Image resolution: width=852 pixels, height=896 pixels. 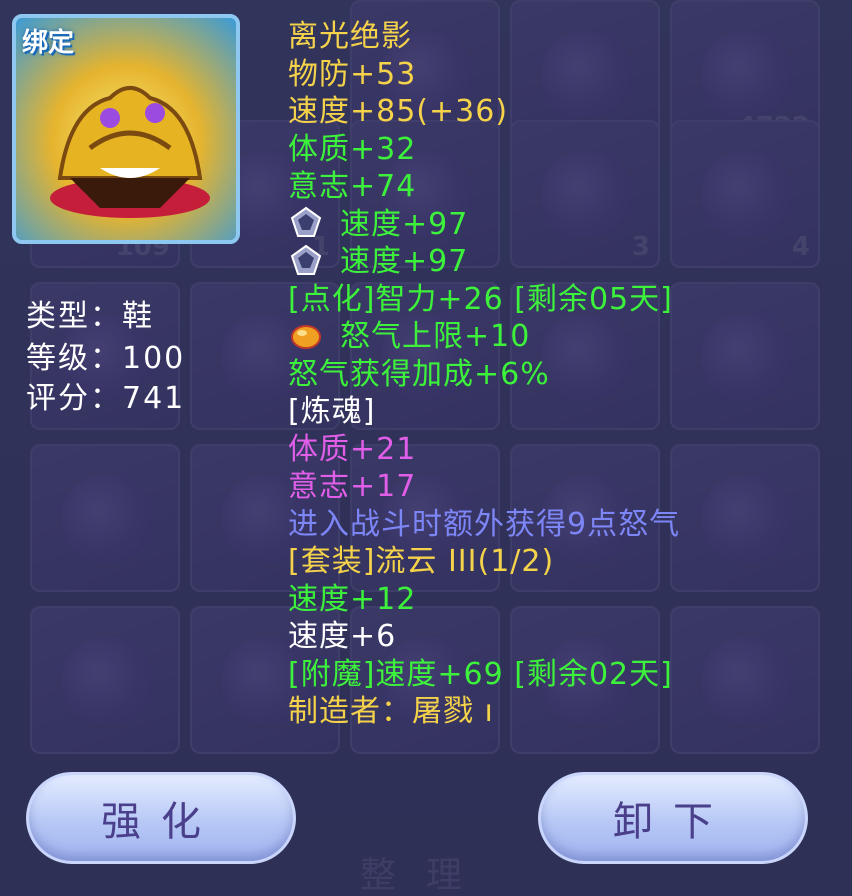 What do you see at coordinates (558, 562) in the screenshot?
I see `stat-line: [套装]流云 III(1/2)` at bounding box center [558, 562].